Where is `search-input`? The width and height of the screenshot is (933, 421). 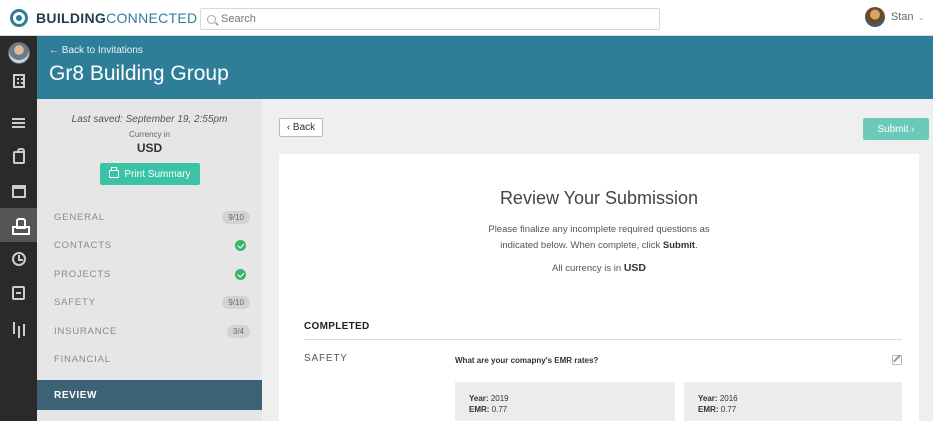 search-input is located at coordinates (421, 19).